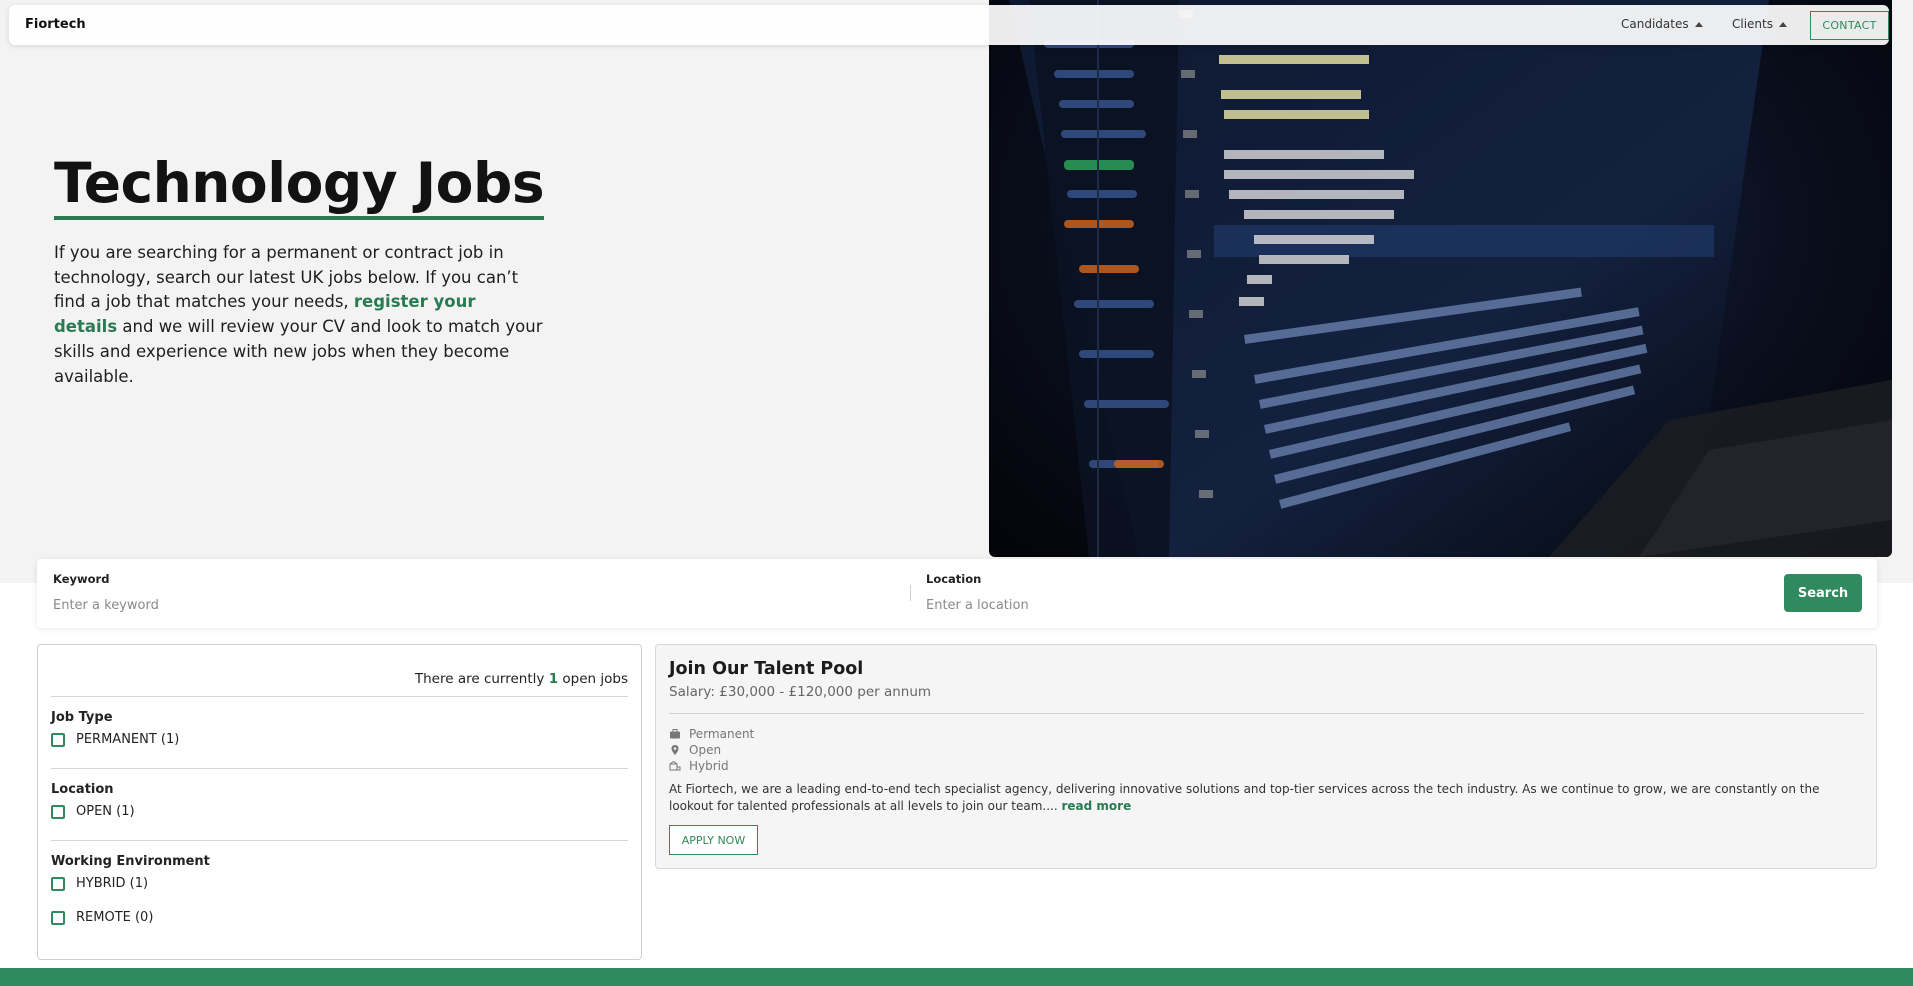  I want to click on keyword-input, so click(353, 605).